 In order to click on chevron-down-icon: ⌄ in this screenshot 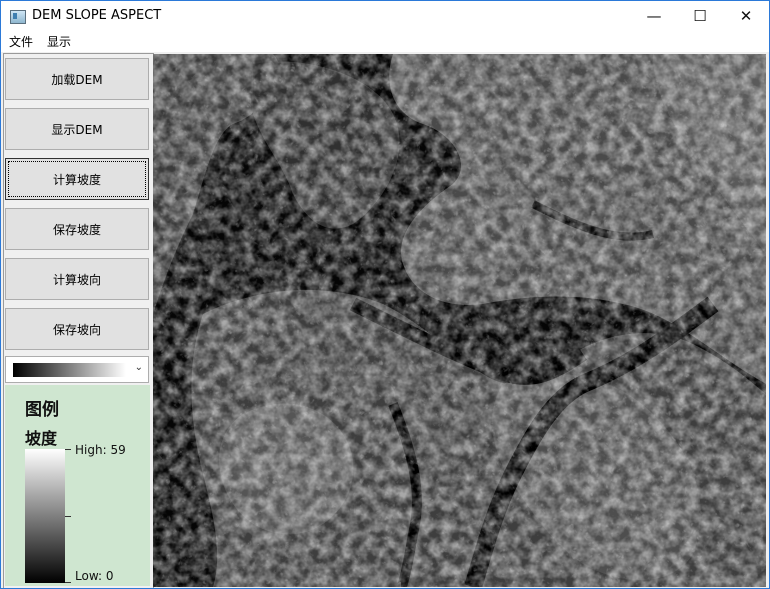, I will do `click(139, 367)`.